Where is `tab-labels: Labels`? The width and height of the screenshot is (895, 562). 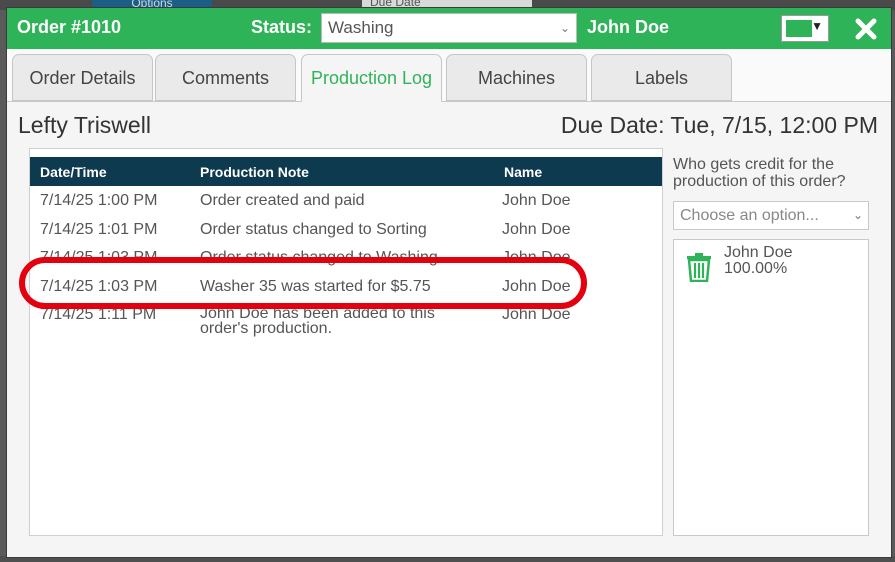 tab-labels: Labels is located at coordinates (661, 77).